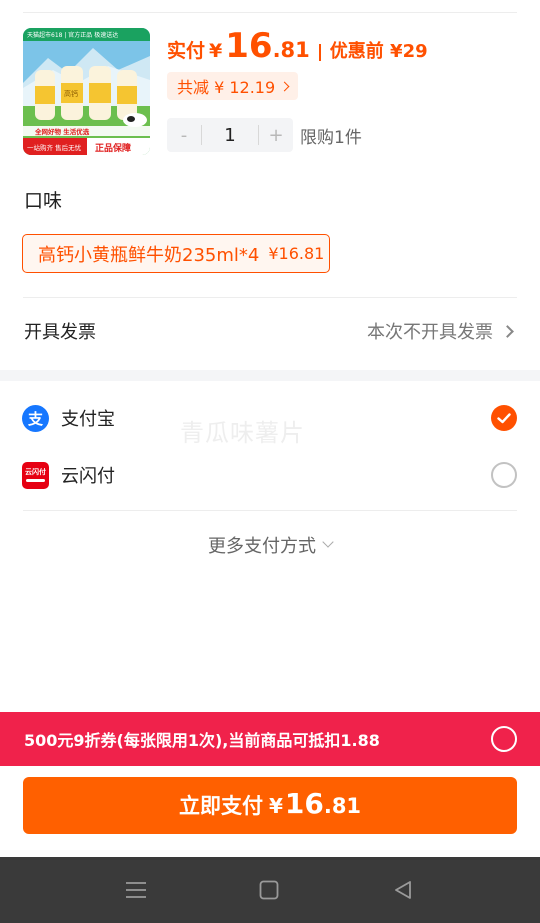  Describe the element at coordinates (378, 51) in the screenshot. I see `original-price: 优惠前 ¥29` at that location.